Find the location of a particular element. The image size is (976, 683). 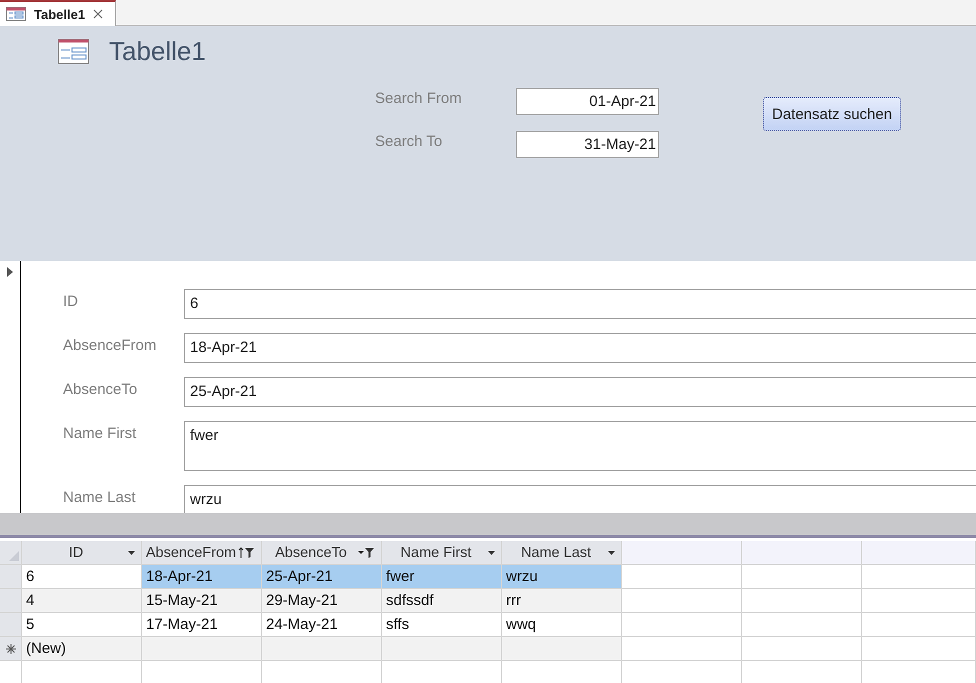

table-cell: 15-May-21 is located at coordinates (202, 601).